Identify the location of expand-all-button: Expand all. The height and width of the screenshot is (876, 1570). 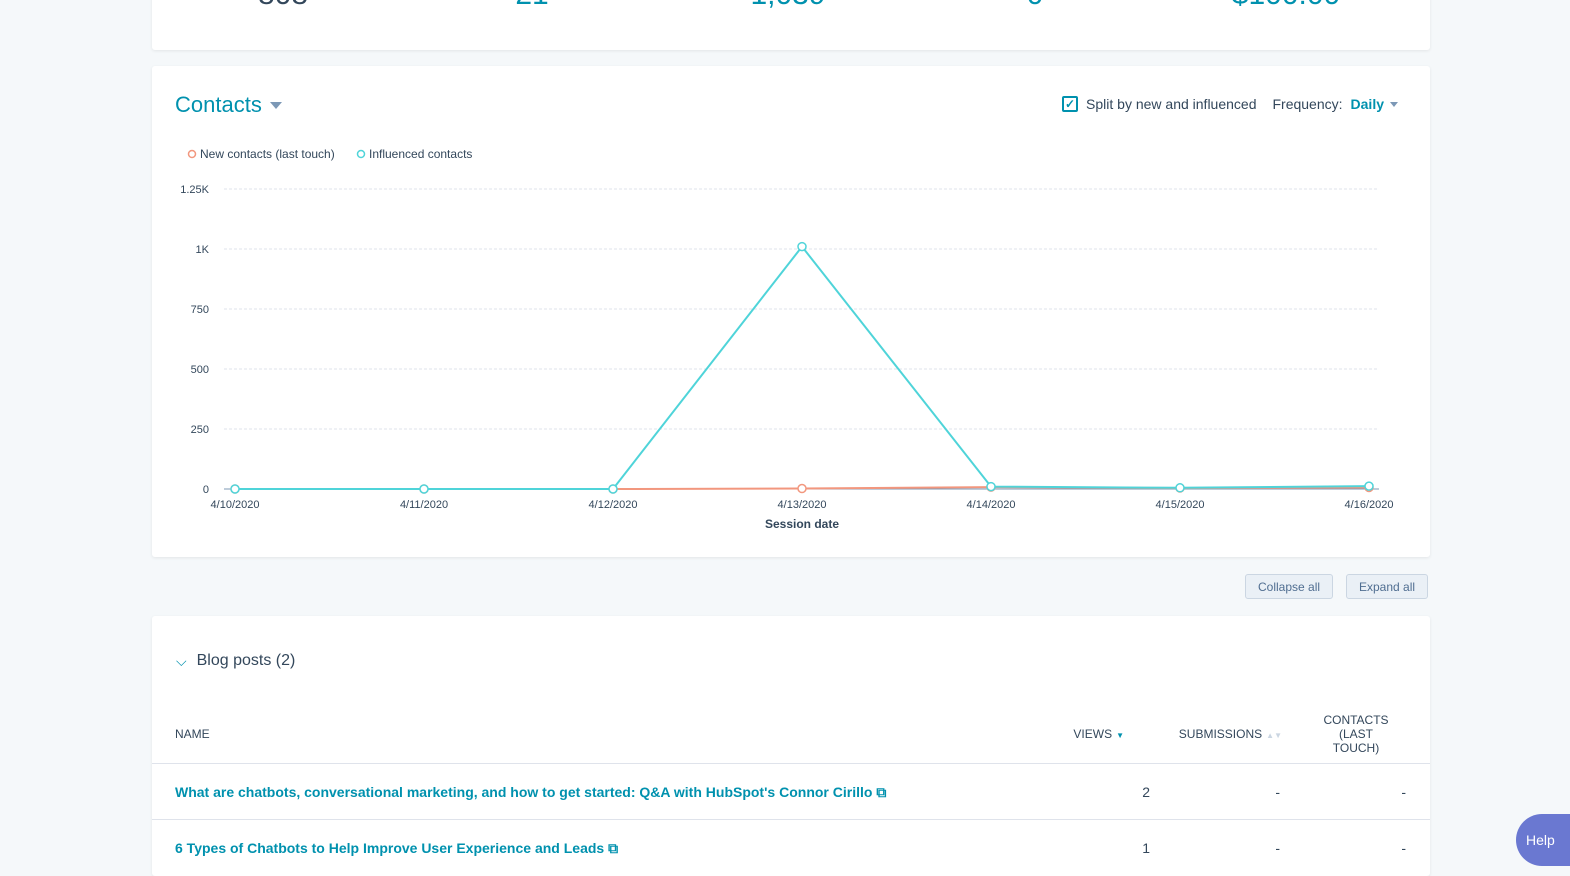
(1387, 586).